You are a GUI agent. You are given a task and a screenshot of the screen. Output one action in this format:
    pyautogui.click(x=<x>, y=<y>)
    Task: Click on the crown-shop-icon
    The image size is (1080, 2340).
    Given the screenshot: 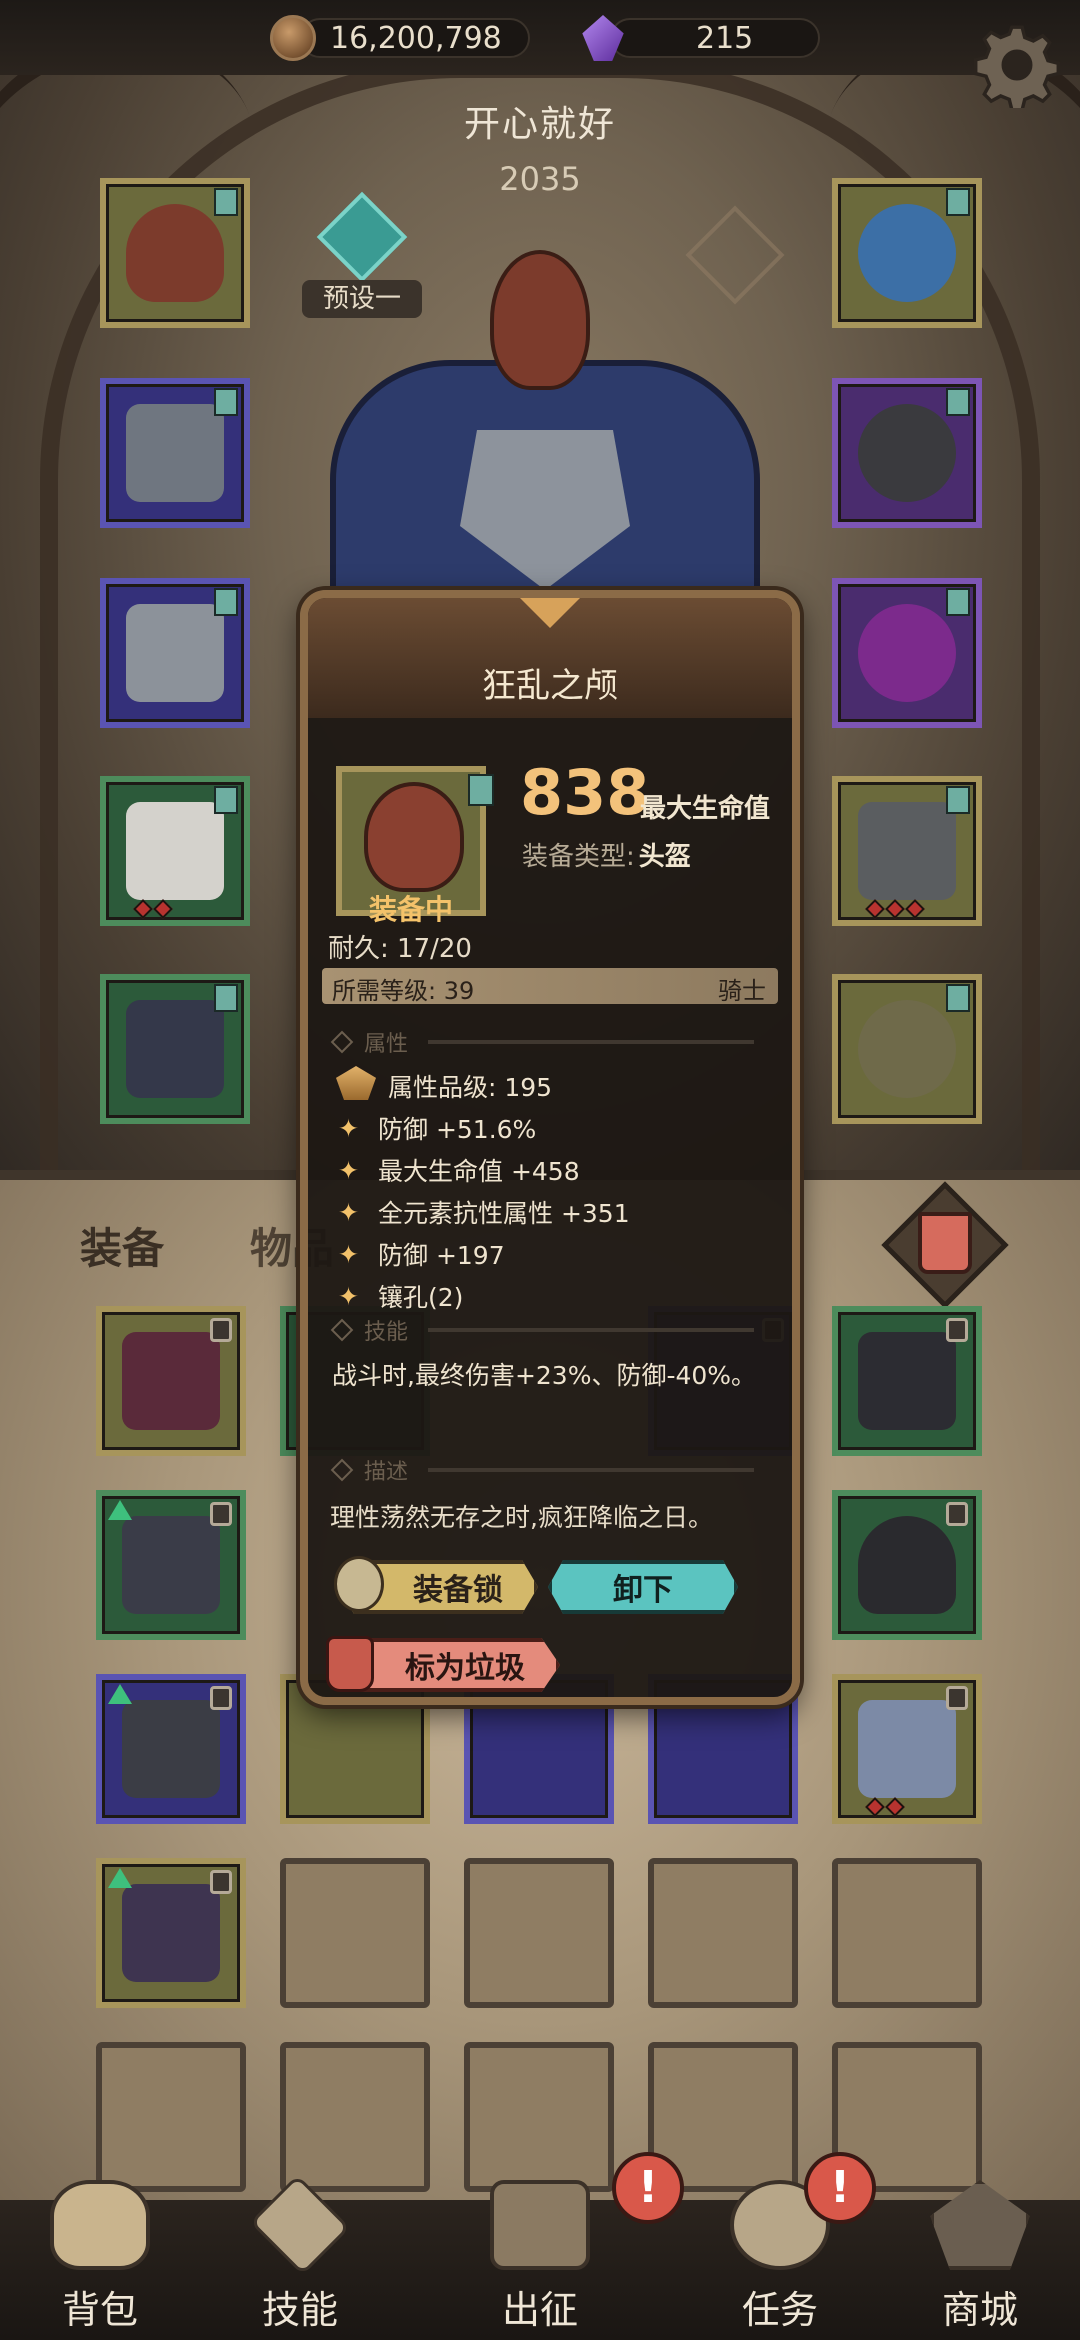 What is the action you would take?
    pyautogui.click(x=980, y=2225)
    